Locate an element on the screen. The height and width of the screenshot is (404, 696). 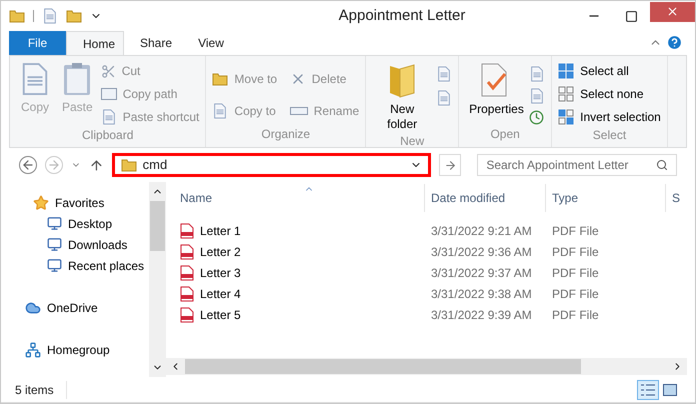
file-tab: File is located at coordinates (37, 43).